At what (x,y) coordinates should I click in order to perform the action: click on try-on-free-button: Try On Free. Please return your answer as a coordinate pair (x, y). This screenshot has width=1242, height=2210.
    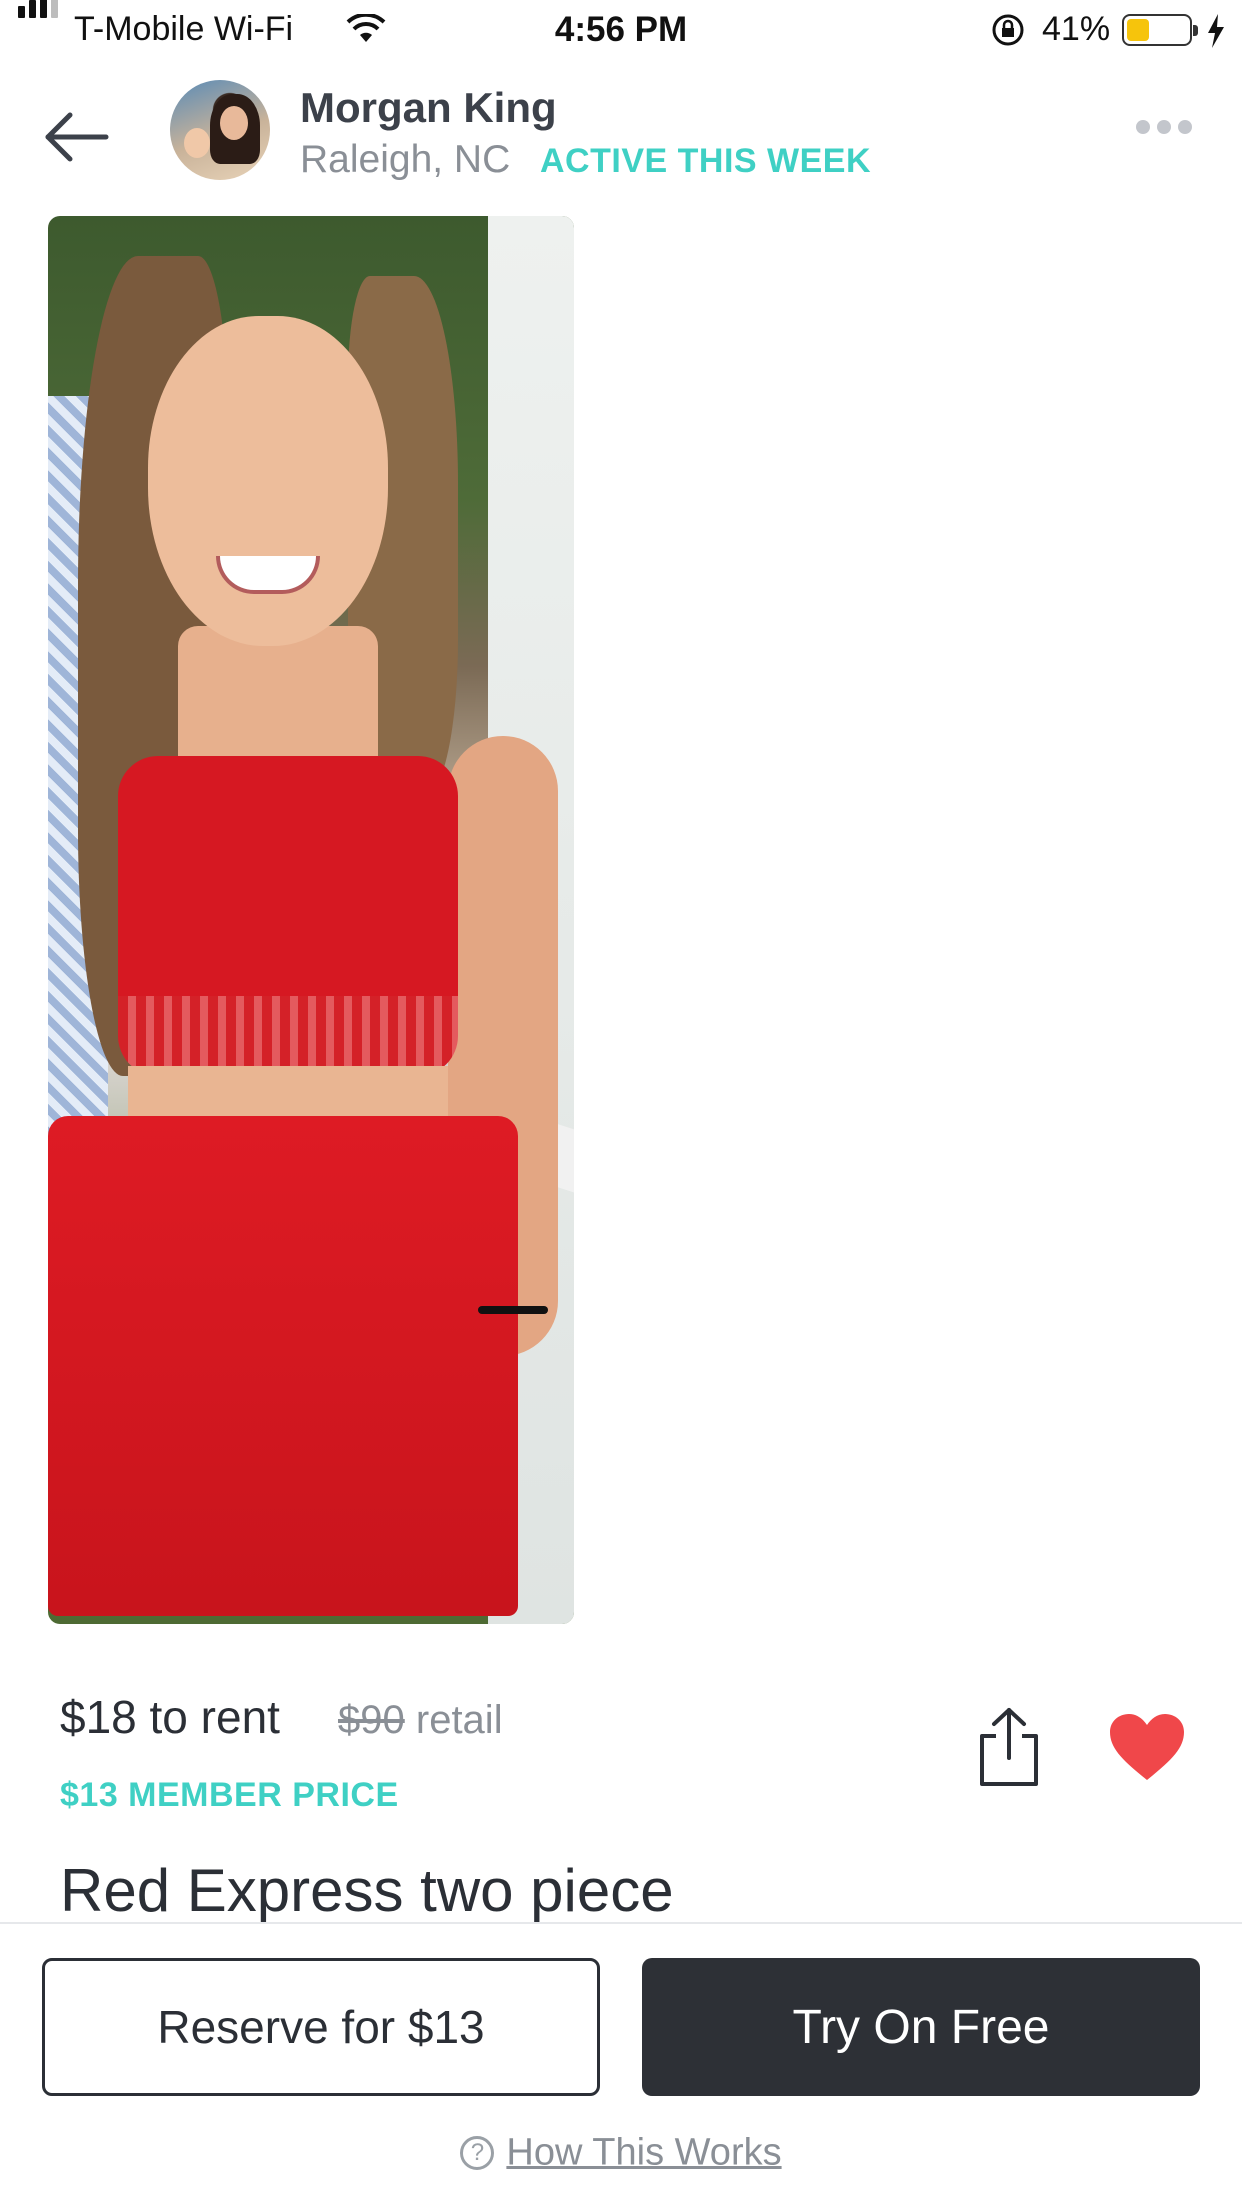
    Looking at the image, I should click on (921, 2027).